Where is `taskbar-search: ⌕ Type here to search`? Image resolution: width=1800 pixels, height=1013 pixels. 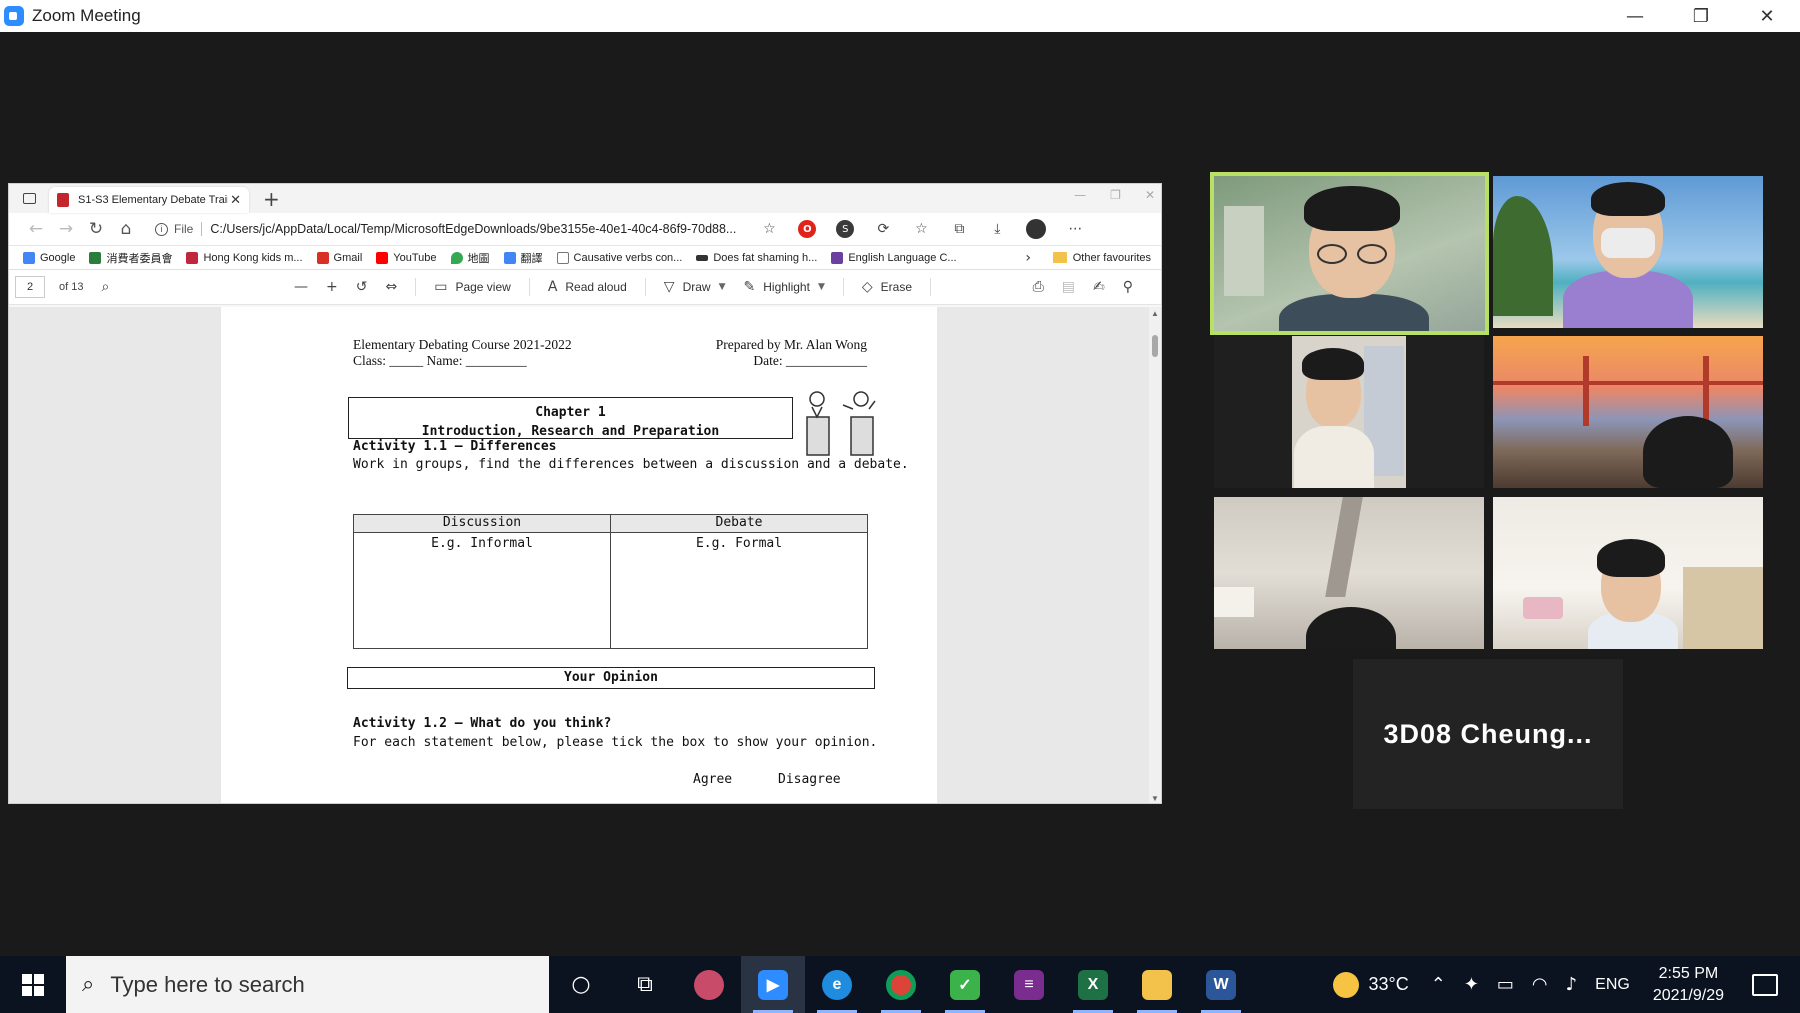
taskbar-search: ⌕ Type here to search is located at coordinates (307, 984).